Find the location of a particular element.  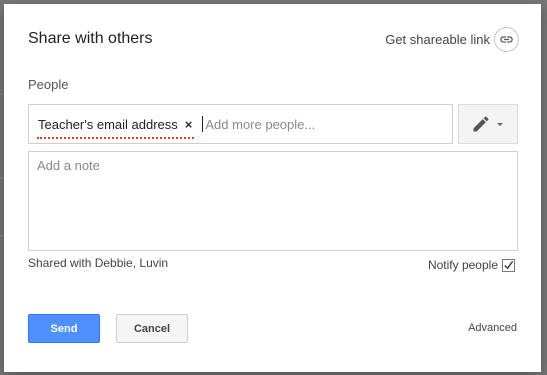

add-people-input is located at coordinates (305, 124).